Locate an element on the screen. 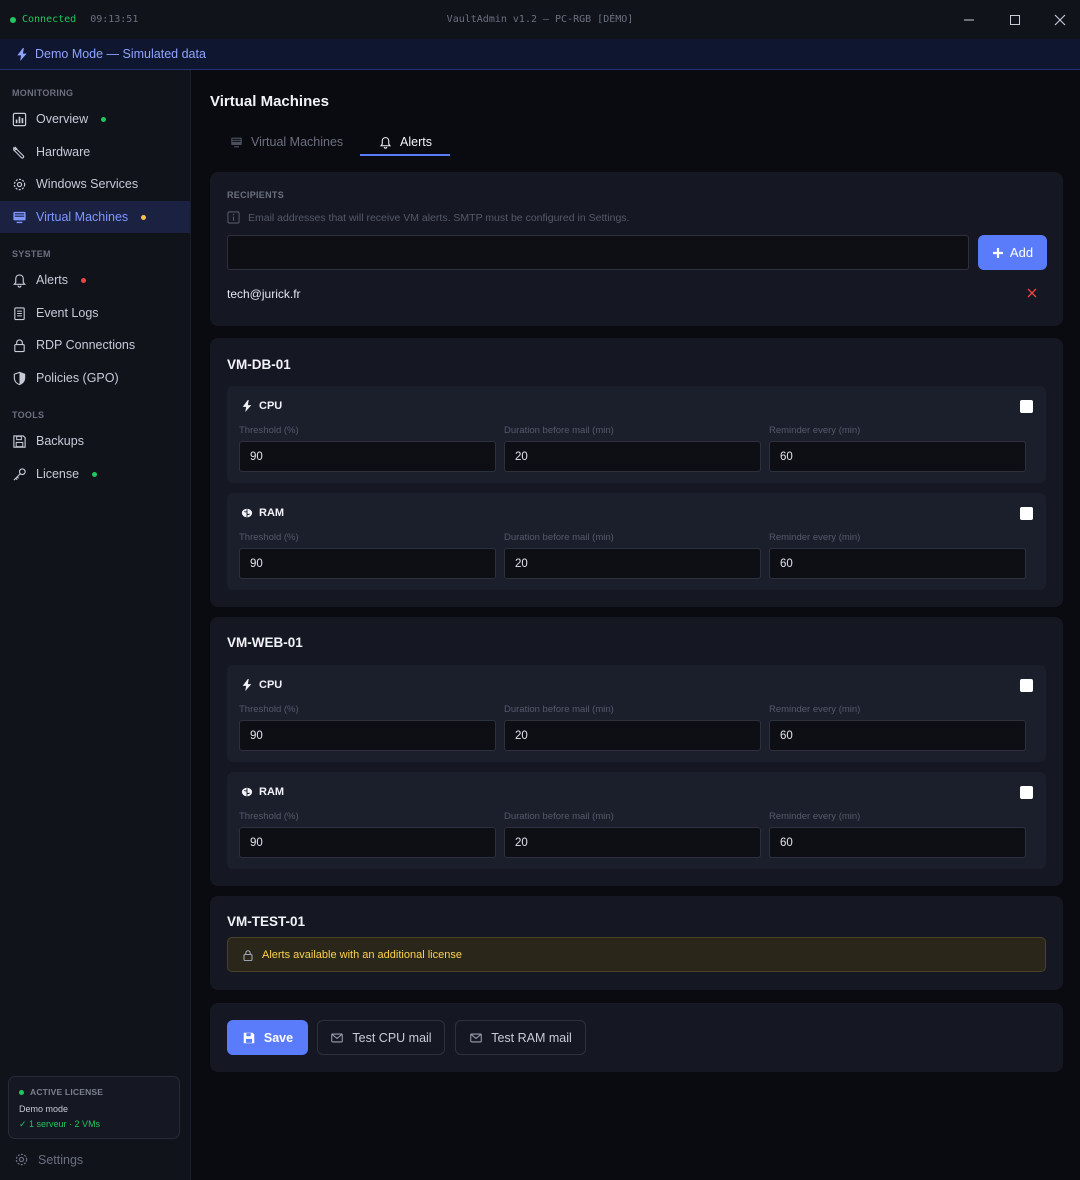 This screenshot has height=1180, width=1080. vm-name: VM-WEB-01 is located at coordinates (265, 642).